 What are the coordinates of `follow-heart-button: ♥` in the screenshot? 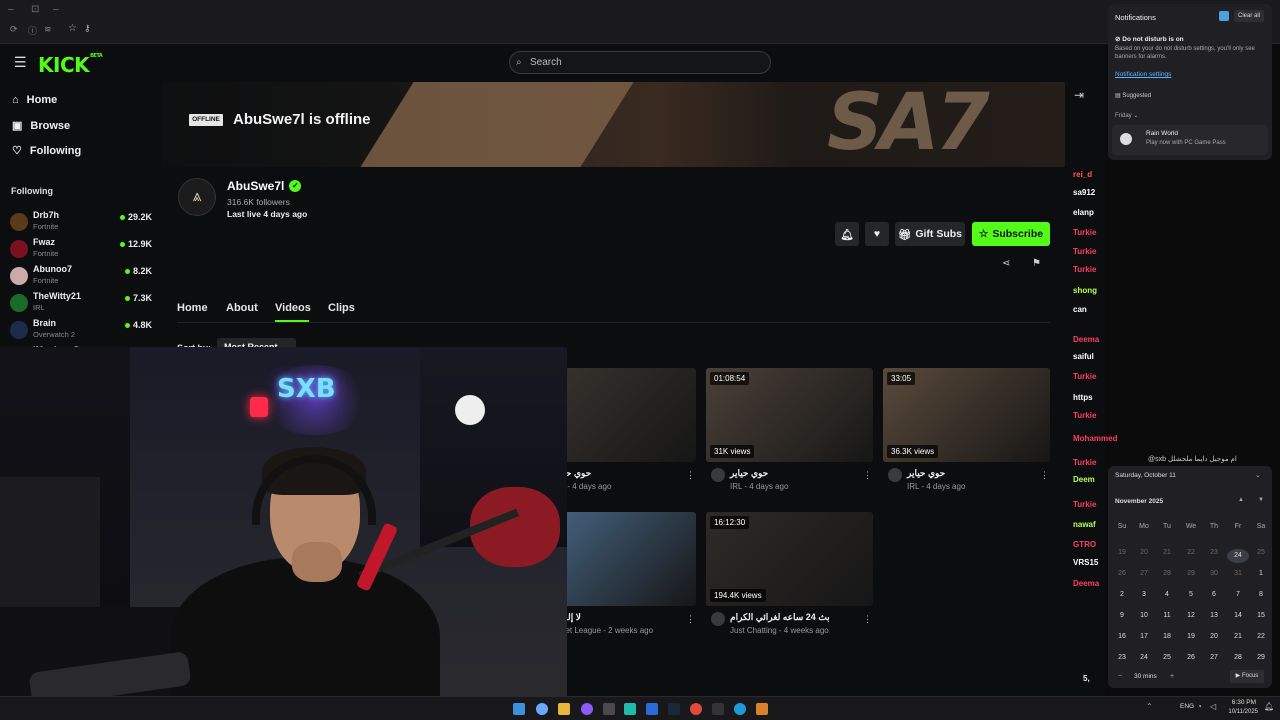 It's located at (877, 234).